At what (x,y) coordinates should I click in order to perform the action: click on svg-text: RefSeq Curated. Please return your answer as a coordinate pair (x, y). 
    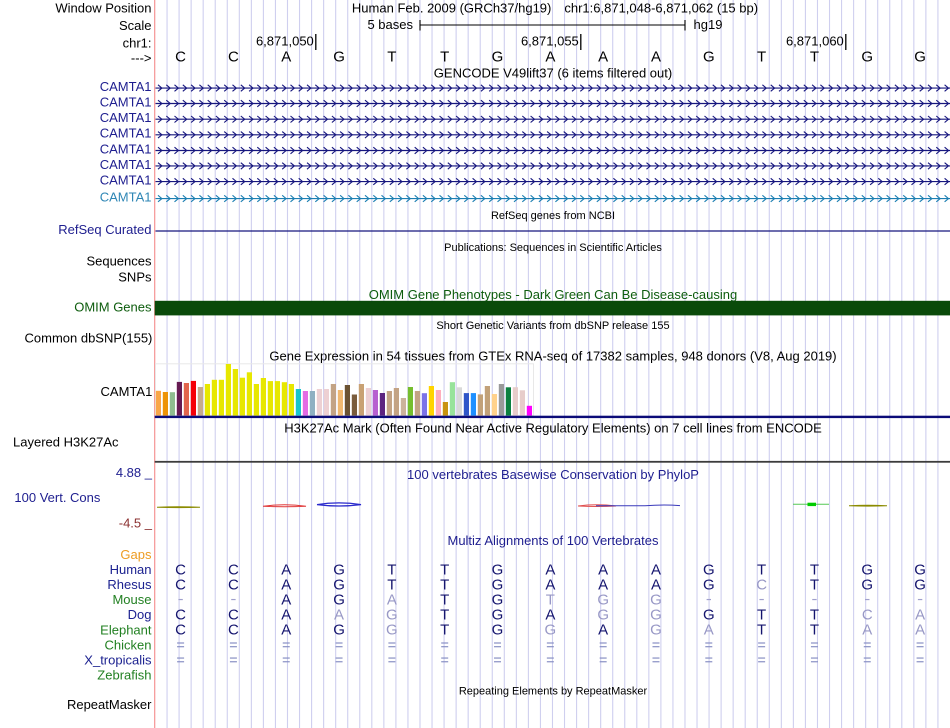
    Looking at the image, I should click on (104, 229).